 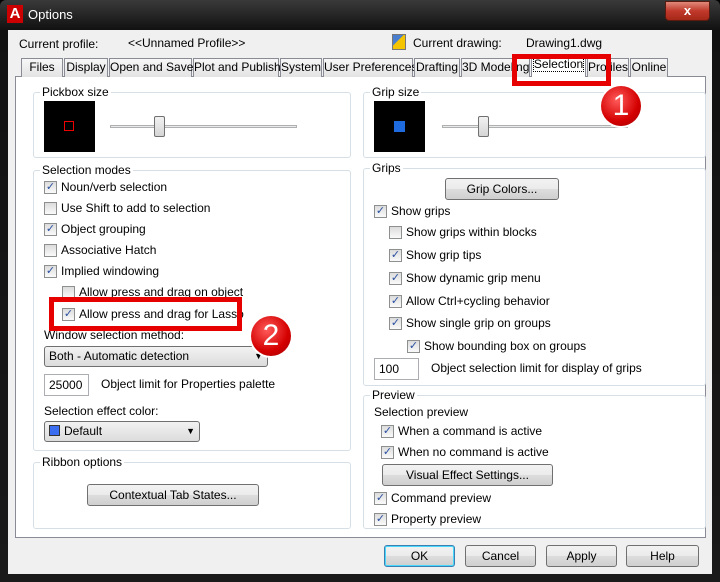 What do you see at coordinates (393, 395) in the screenshot?
I see `preview-label: Preview` at bounding box center [393, 395].